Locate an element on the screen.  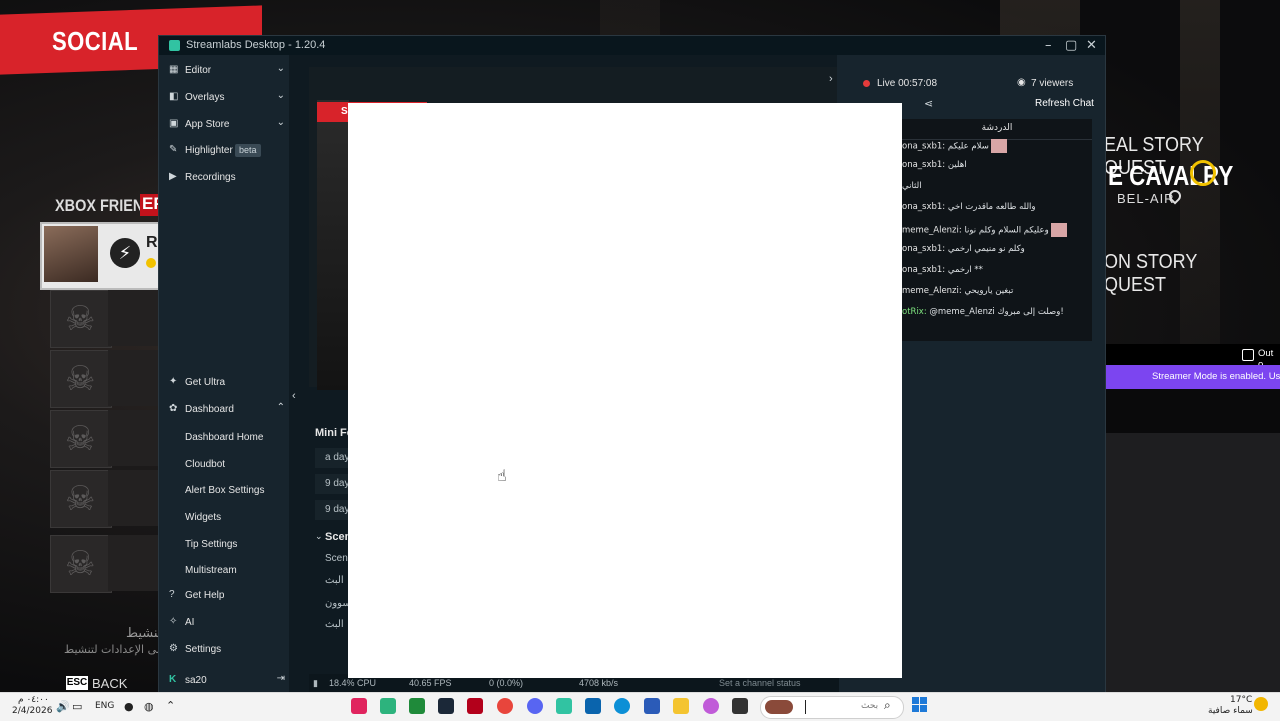
security-icon: ◍ is located at coordinates (149, 706).